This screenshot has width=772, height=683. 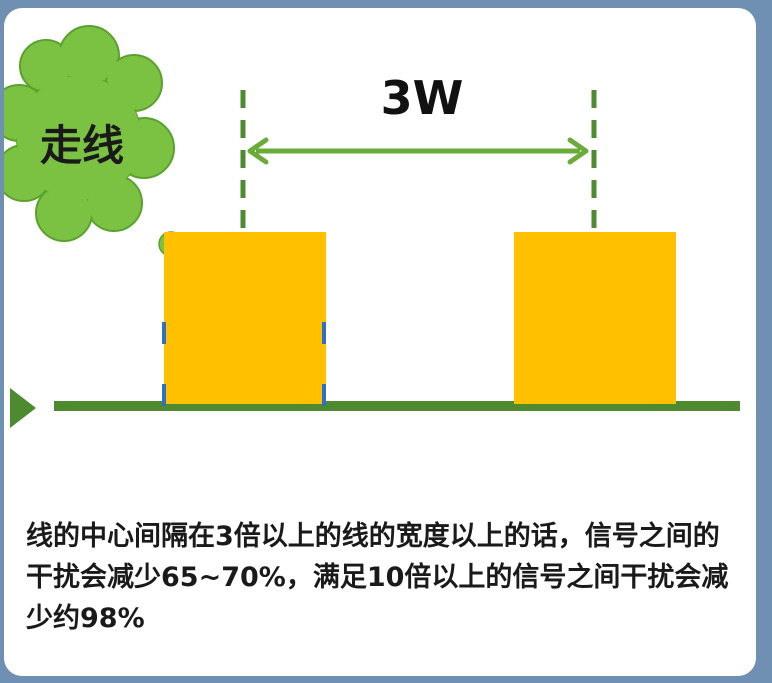 What do you see at coordinates (82, 145) in the screenshot?
I see `cloud-label: 走线` at bounding box center [82, 145].